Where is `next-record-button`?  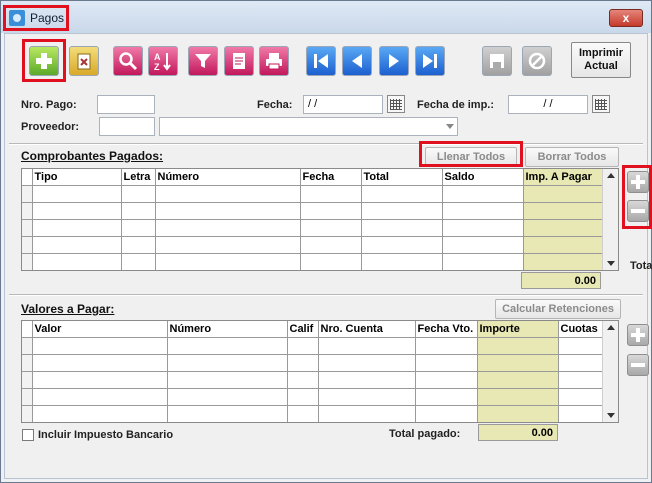 next-record-button is located at coordinates (394, 61).